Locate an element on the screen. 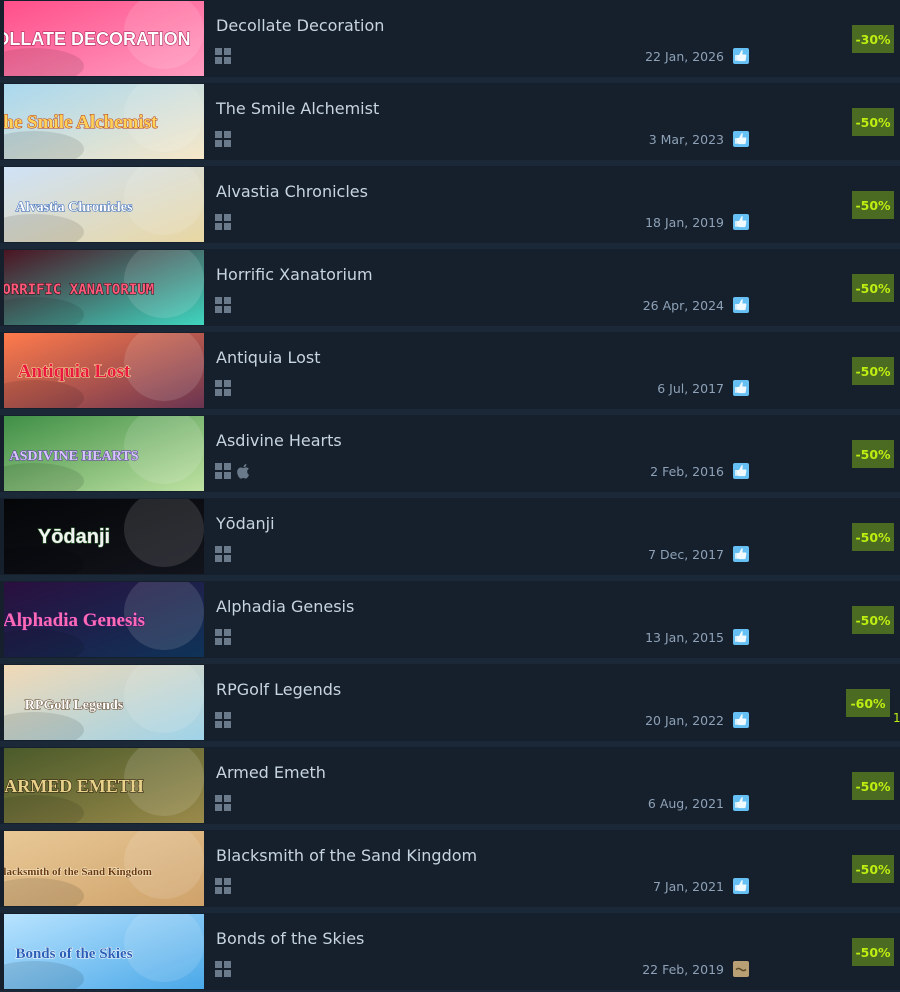  game-capsule-image: Alvastia Chronicles is located at coordinates (104, 204).